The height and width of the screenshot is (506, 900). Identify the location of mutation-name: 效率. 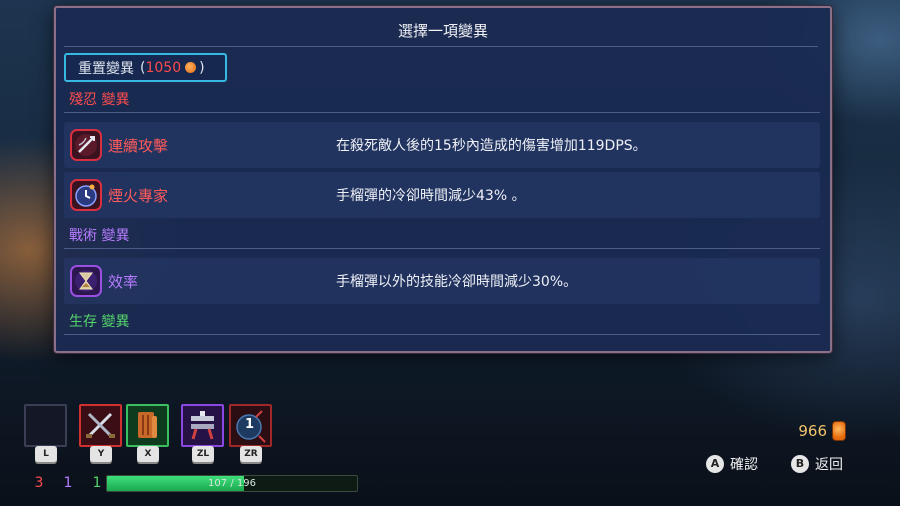
(123, 281).